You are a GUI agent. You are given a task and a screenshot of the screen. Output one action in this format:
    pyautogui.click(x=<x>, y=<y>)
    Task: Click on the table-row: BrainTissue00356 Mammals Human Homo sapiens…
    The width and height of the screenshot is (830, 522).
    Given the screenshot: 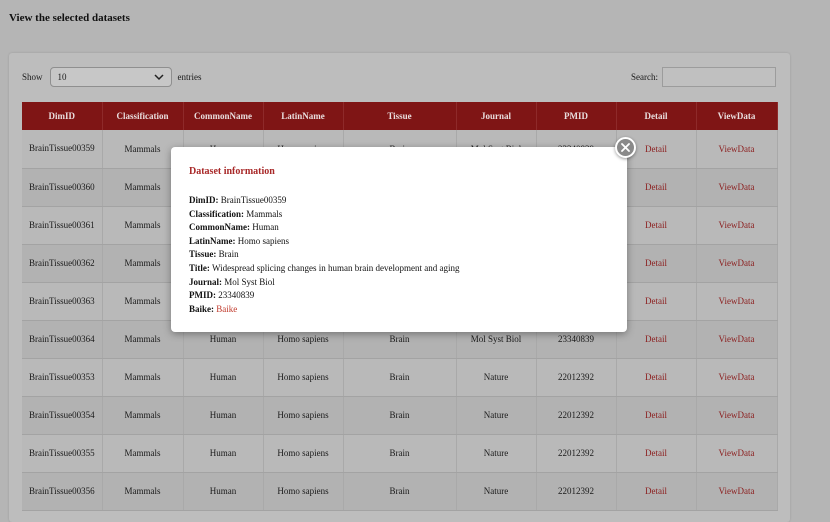 What is the action you would take?
    pyautogui.click(x=400, y=491)
    